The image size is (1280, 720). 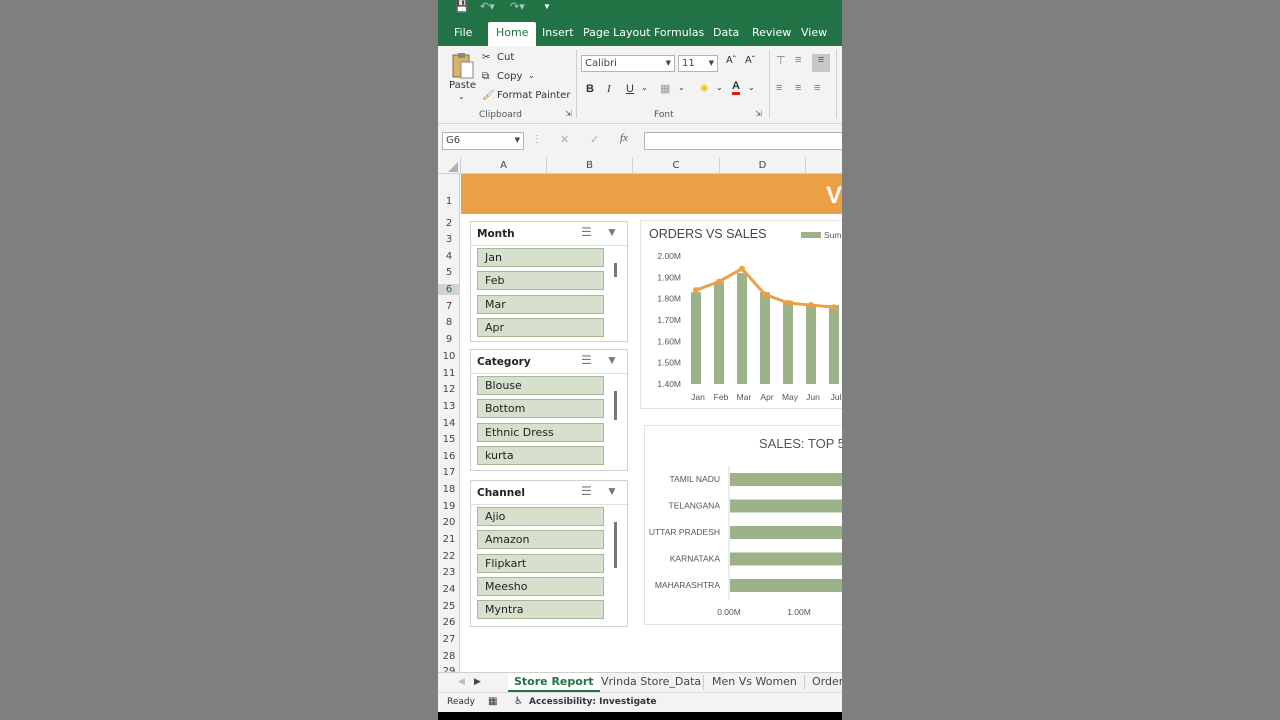 What do you see at coordinates (449, 439) in the screenshot?
I see `row-header: 15` at bounding box center [449, 439].